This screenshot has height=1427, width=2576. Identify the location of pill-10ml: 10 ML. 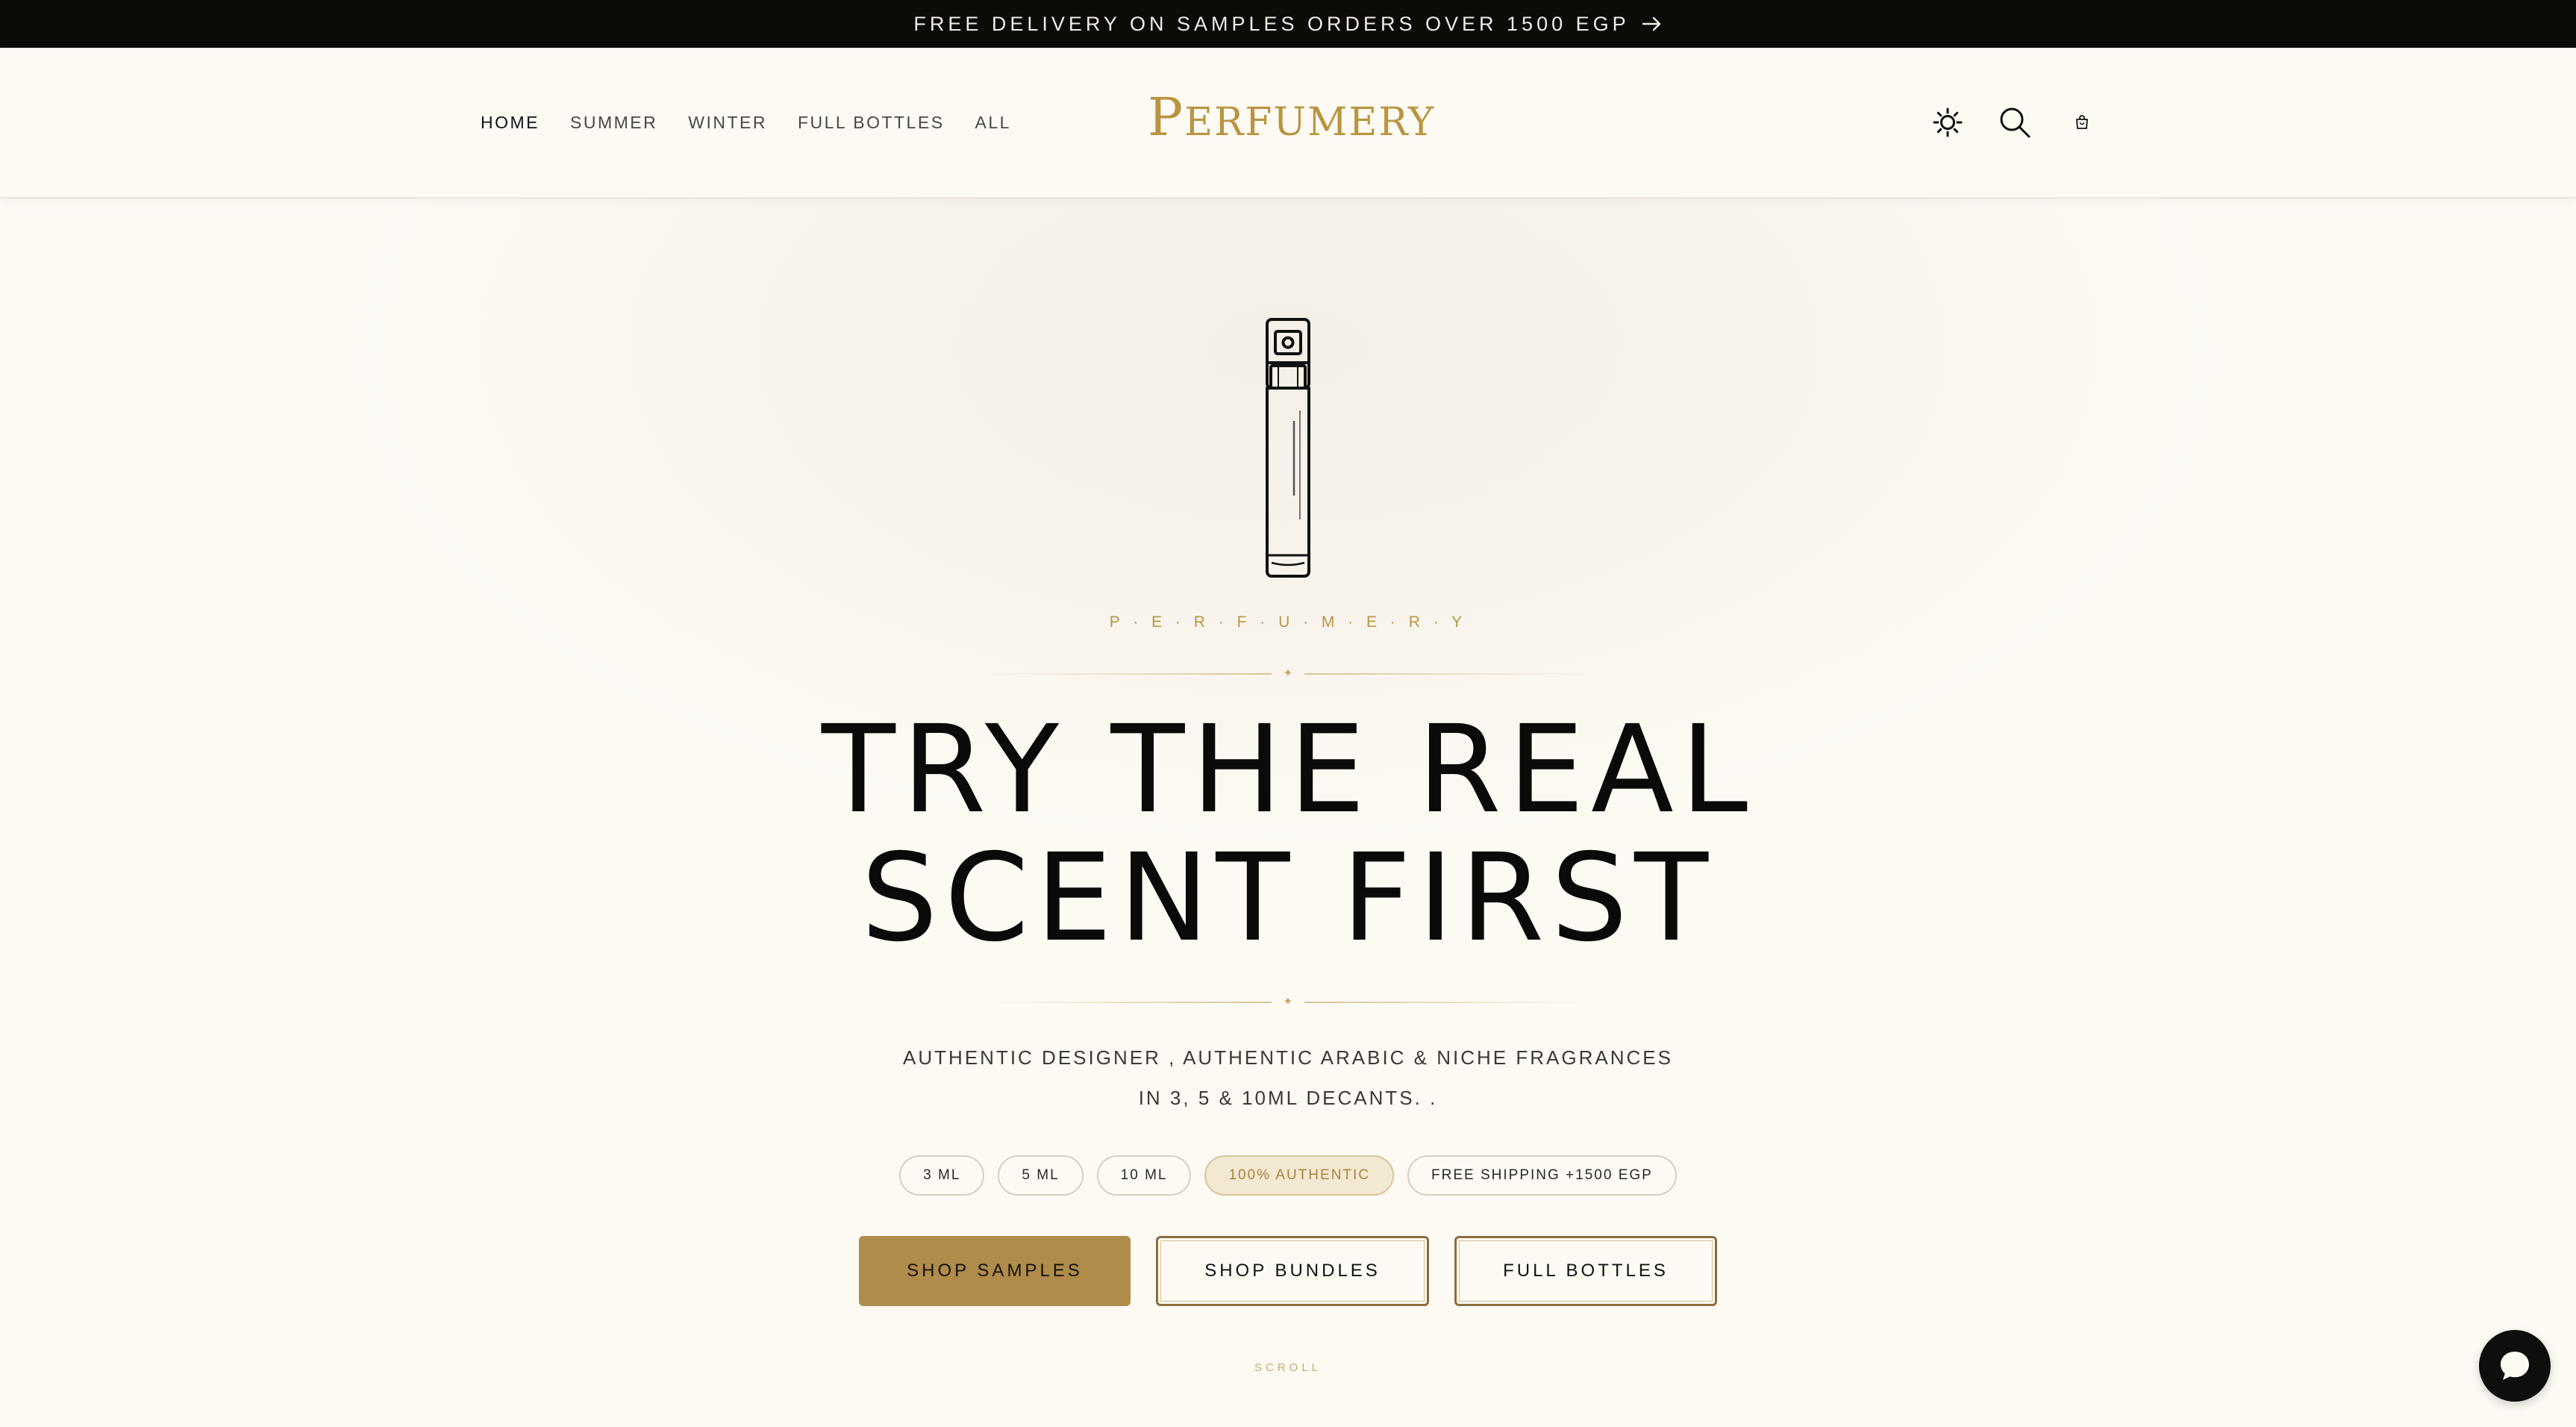
(1144, 1175).